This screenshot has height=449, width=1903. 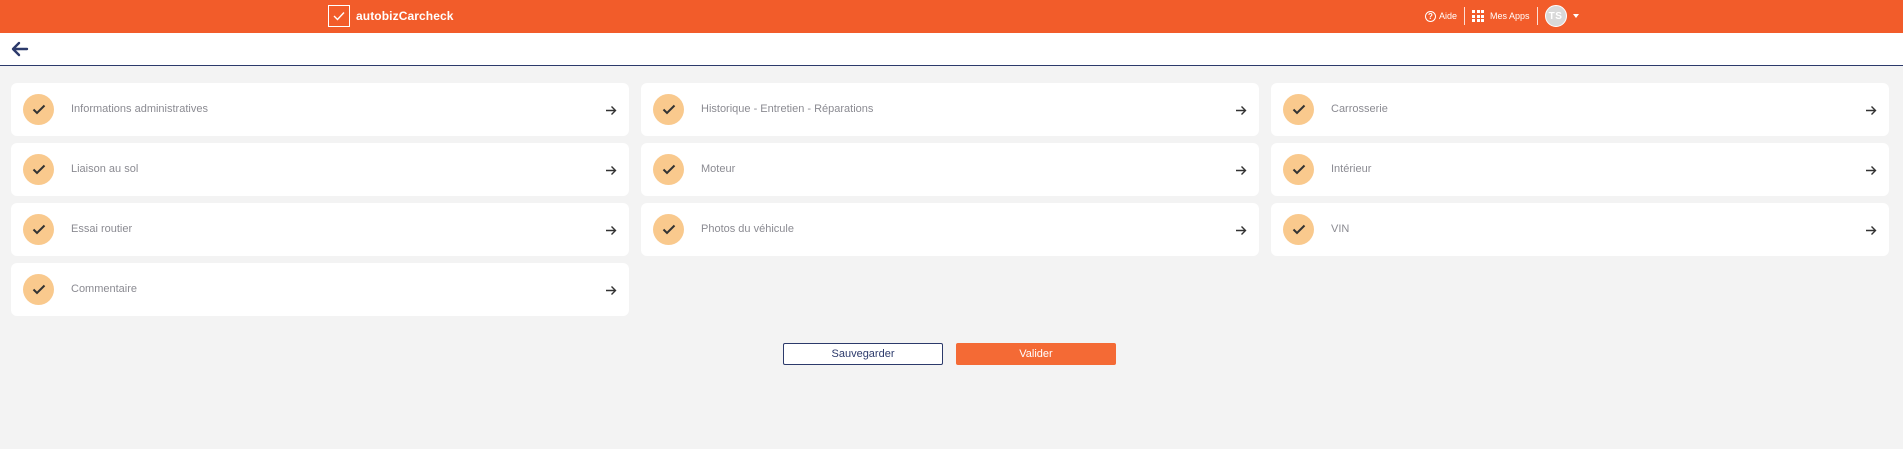 What do you see at coordinates (105, 169) in the screenshot?
I see `section-label: Liaison au sol` at bounding box center [105, 169].